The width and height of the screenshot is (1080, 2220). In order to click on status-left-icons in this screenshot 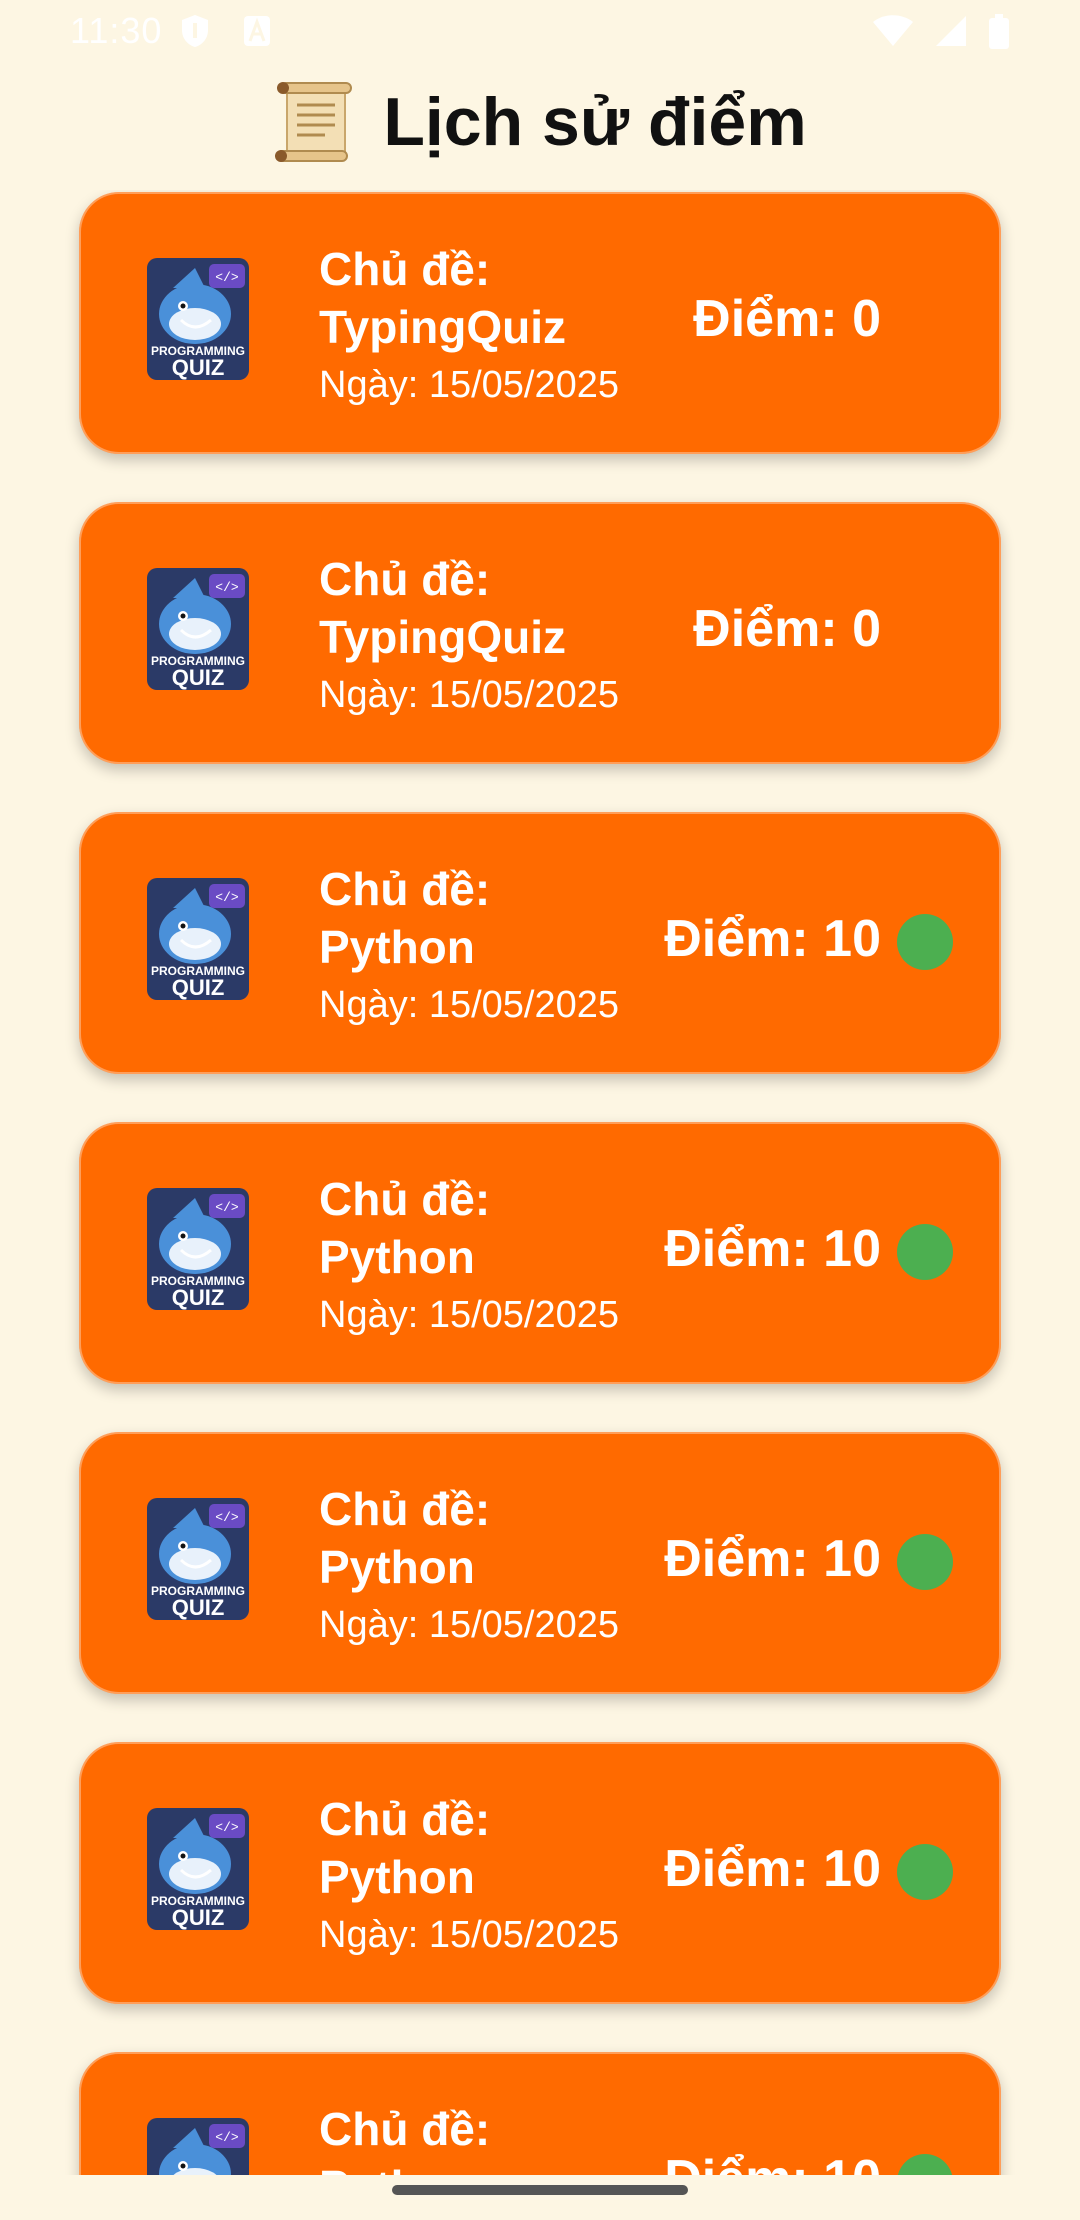, I will do `click(237, 35)`.